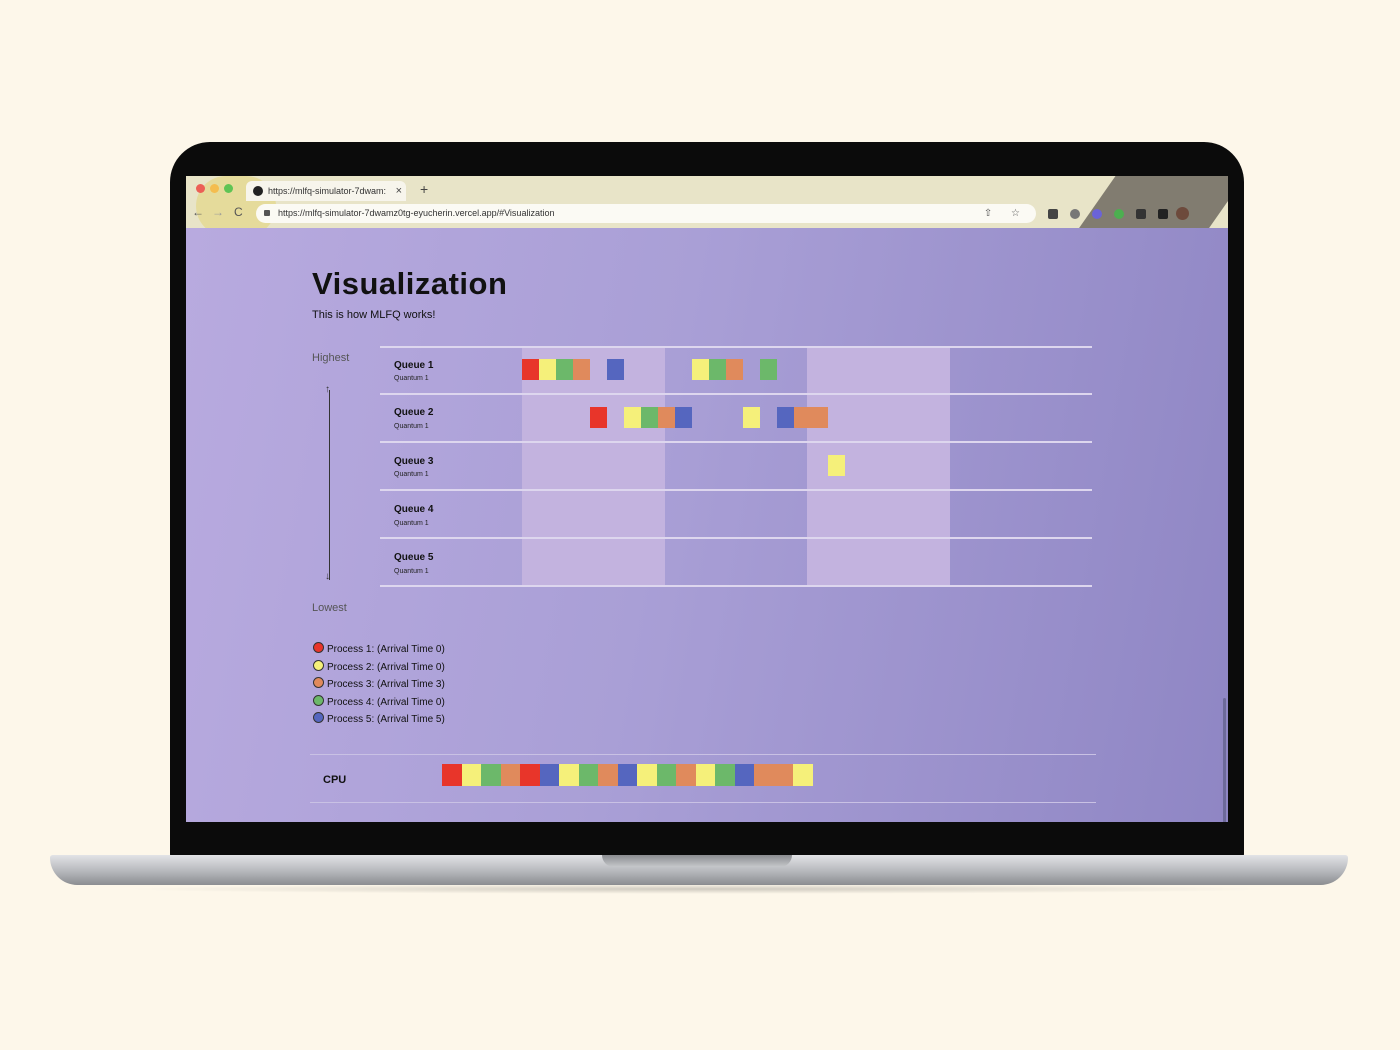 This screenshot has height=1050, width=1400. What do you see at coordinates (697, 861) in the screenshot?
I see `laptop-notch` at bounding box center [697, 861].